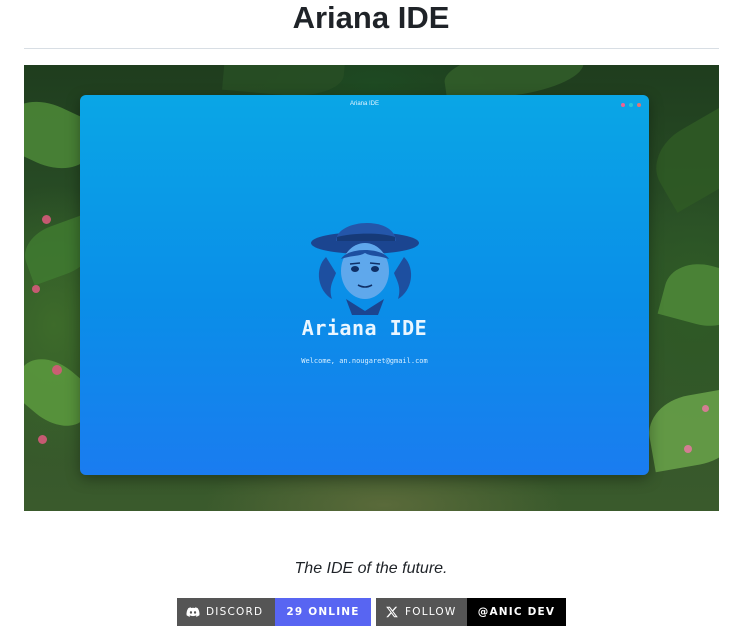 Image resolution: width=742 pixels, height=637 pixels. Describe the element at coordinates (364, 361) in the screenshot. I see `welcome-message: Welcome, an.nougaret@gmail.com` at that location.